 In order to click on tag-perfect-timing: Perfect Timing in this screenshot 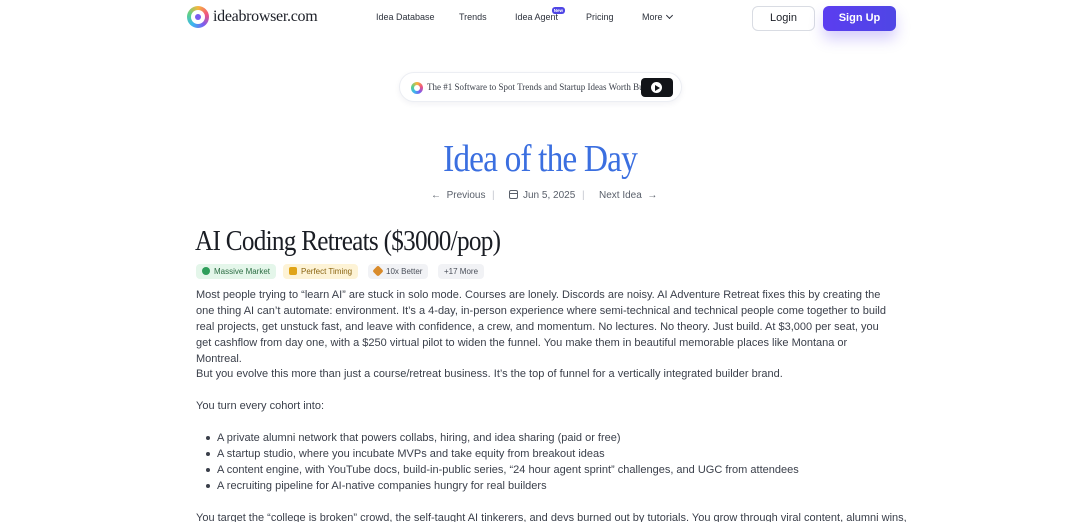, I will do `click(321, 271)`.